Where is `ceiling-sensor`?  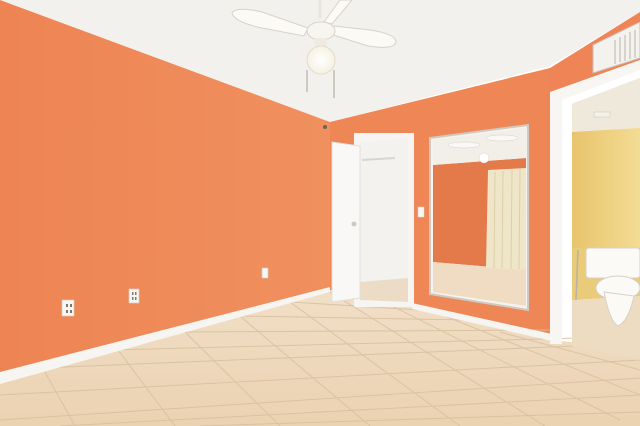
ceiling-sensor is located at coordinates (325, 127).